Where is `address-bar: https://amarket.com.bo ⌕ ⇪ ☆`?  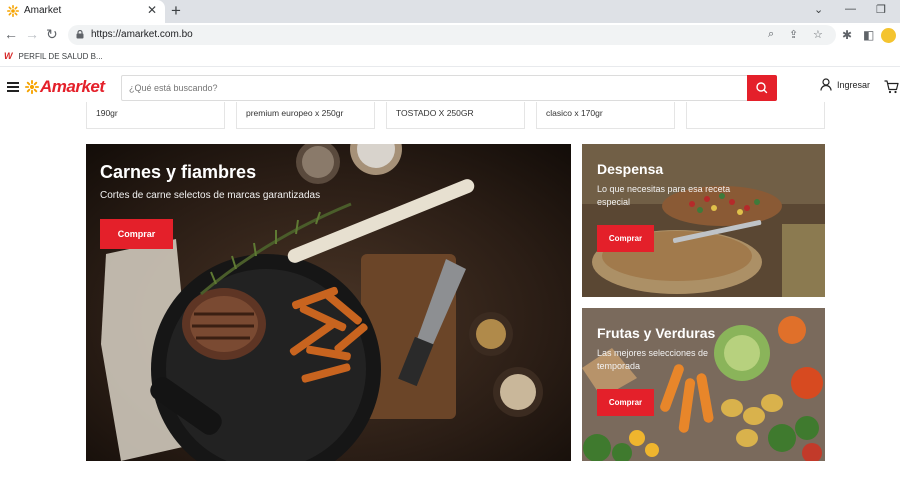 address-bar: https://amarket.com.bo ⌕ ⇪ ☆ is located at coordinates (452, 35).